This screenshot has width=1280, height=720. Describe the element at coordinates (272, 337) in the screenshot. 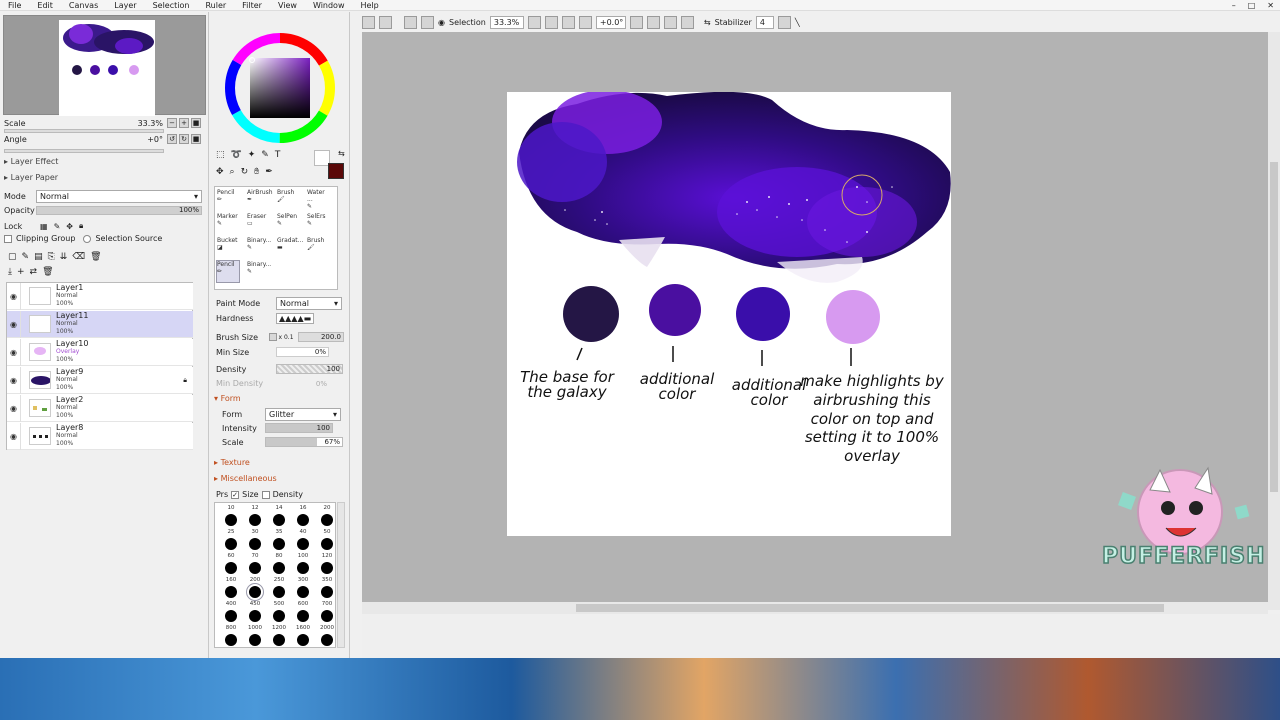

I see `brush-size-mult-toggle` at that location.